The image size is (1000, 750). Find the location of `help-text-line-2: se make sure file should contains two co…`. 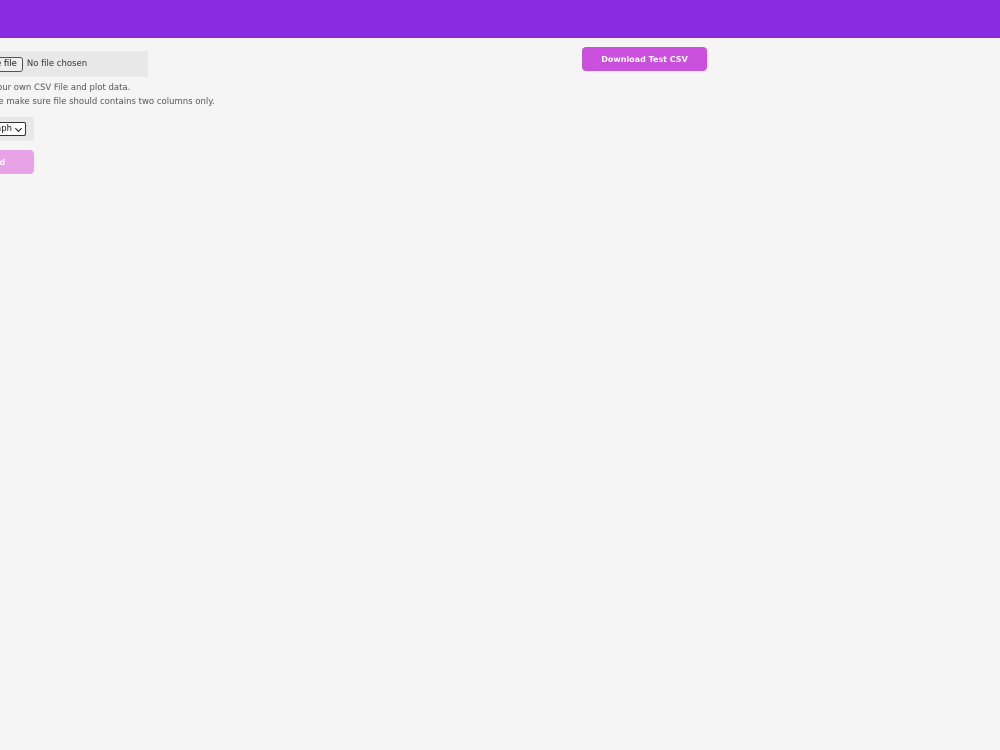

help-text-line-2: se make sure file should contains two co… is located at coordinates (107, 102).